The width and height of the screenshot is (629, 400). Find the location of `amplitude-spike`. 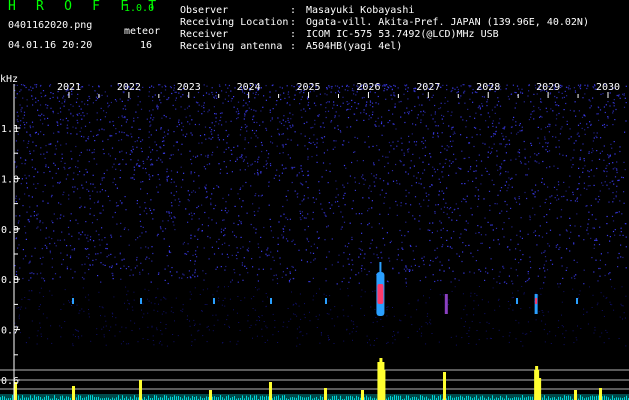

amplitude-spike is located at coordinates (444, 386).